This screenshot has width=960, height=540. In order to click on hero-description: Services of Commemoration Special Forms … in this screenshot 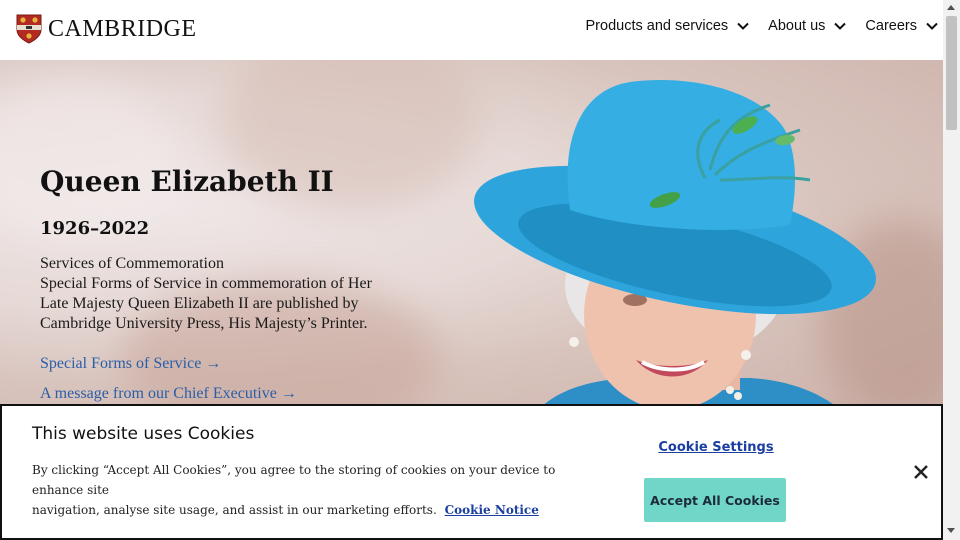, I will do `click(220, 294)`.